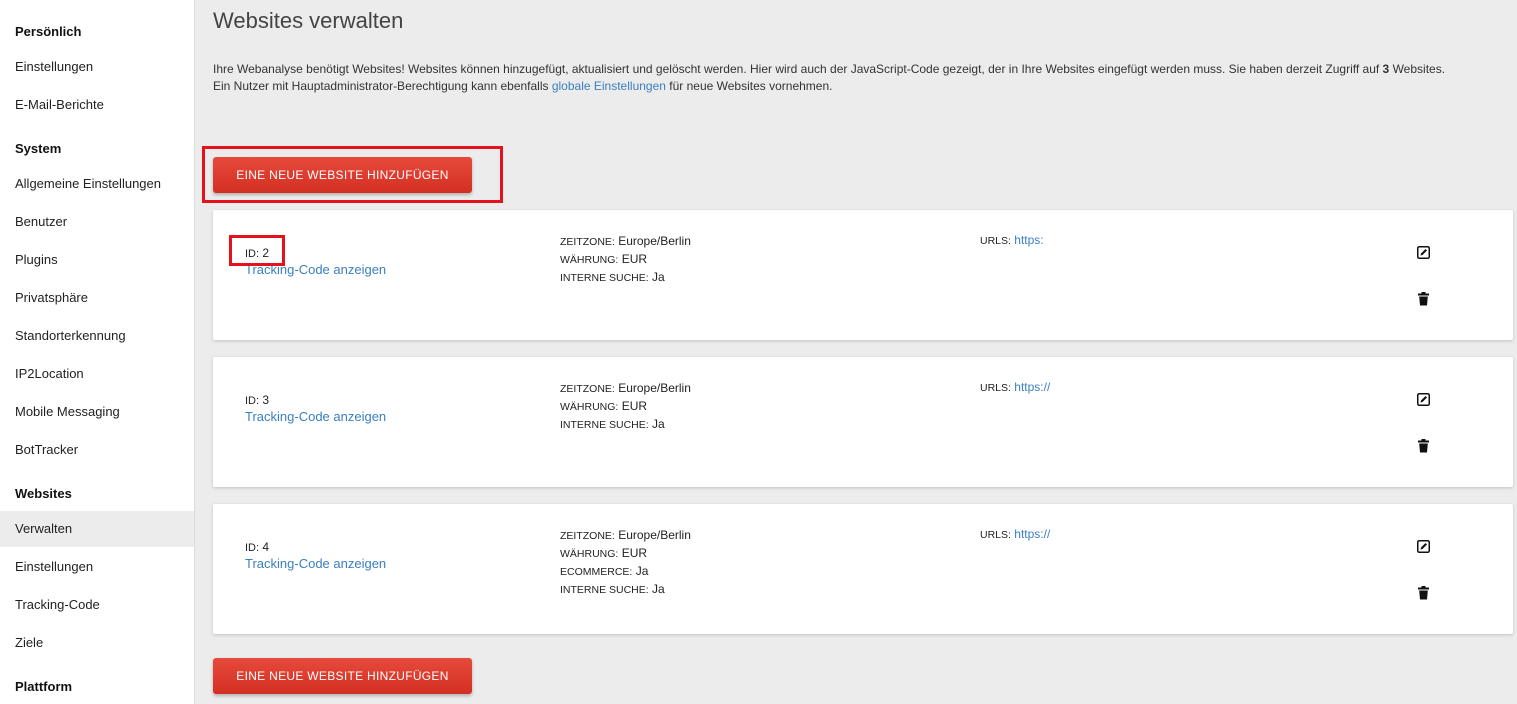 The width and height of the screenshot is (1517, 704). Describe the element at coordinates (97, 412) in the screenshot. I see `sidebar-item-mobile-messaging: Mobile Messaging` at that location.